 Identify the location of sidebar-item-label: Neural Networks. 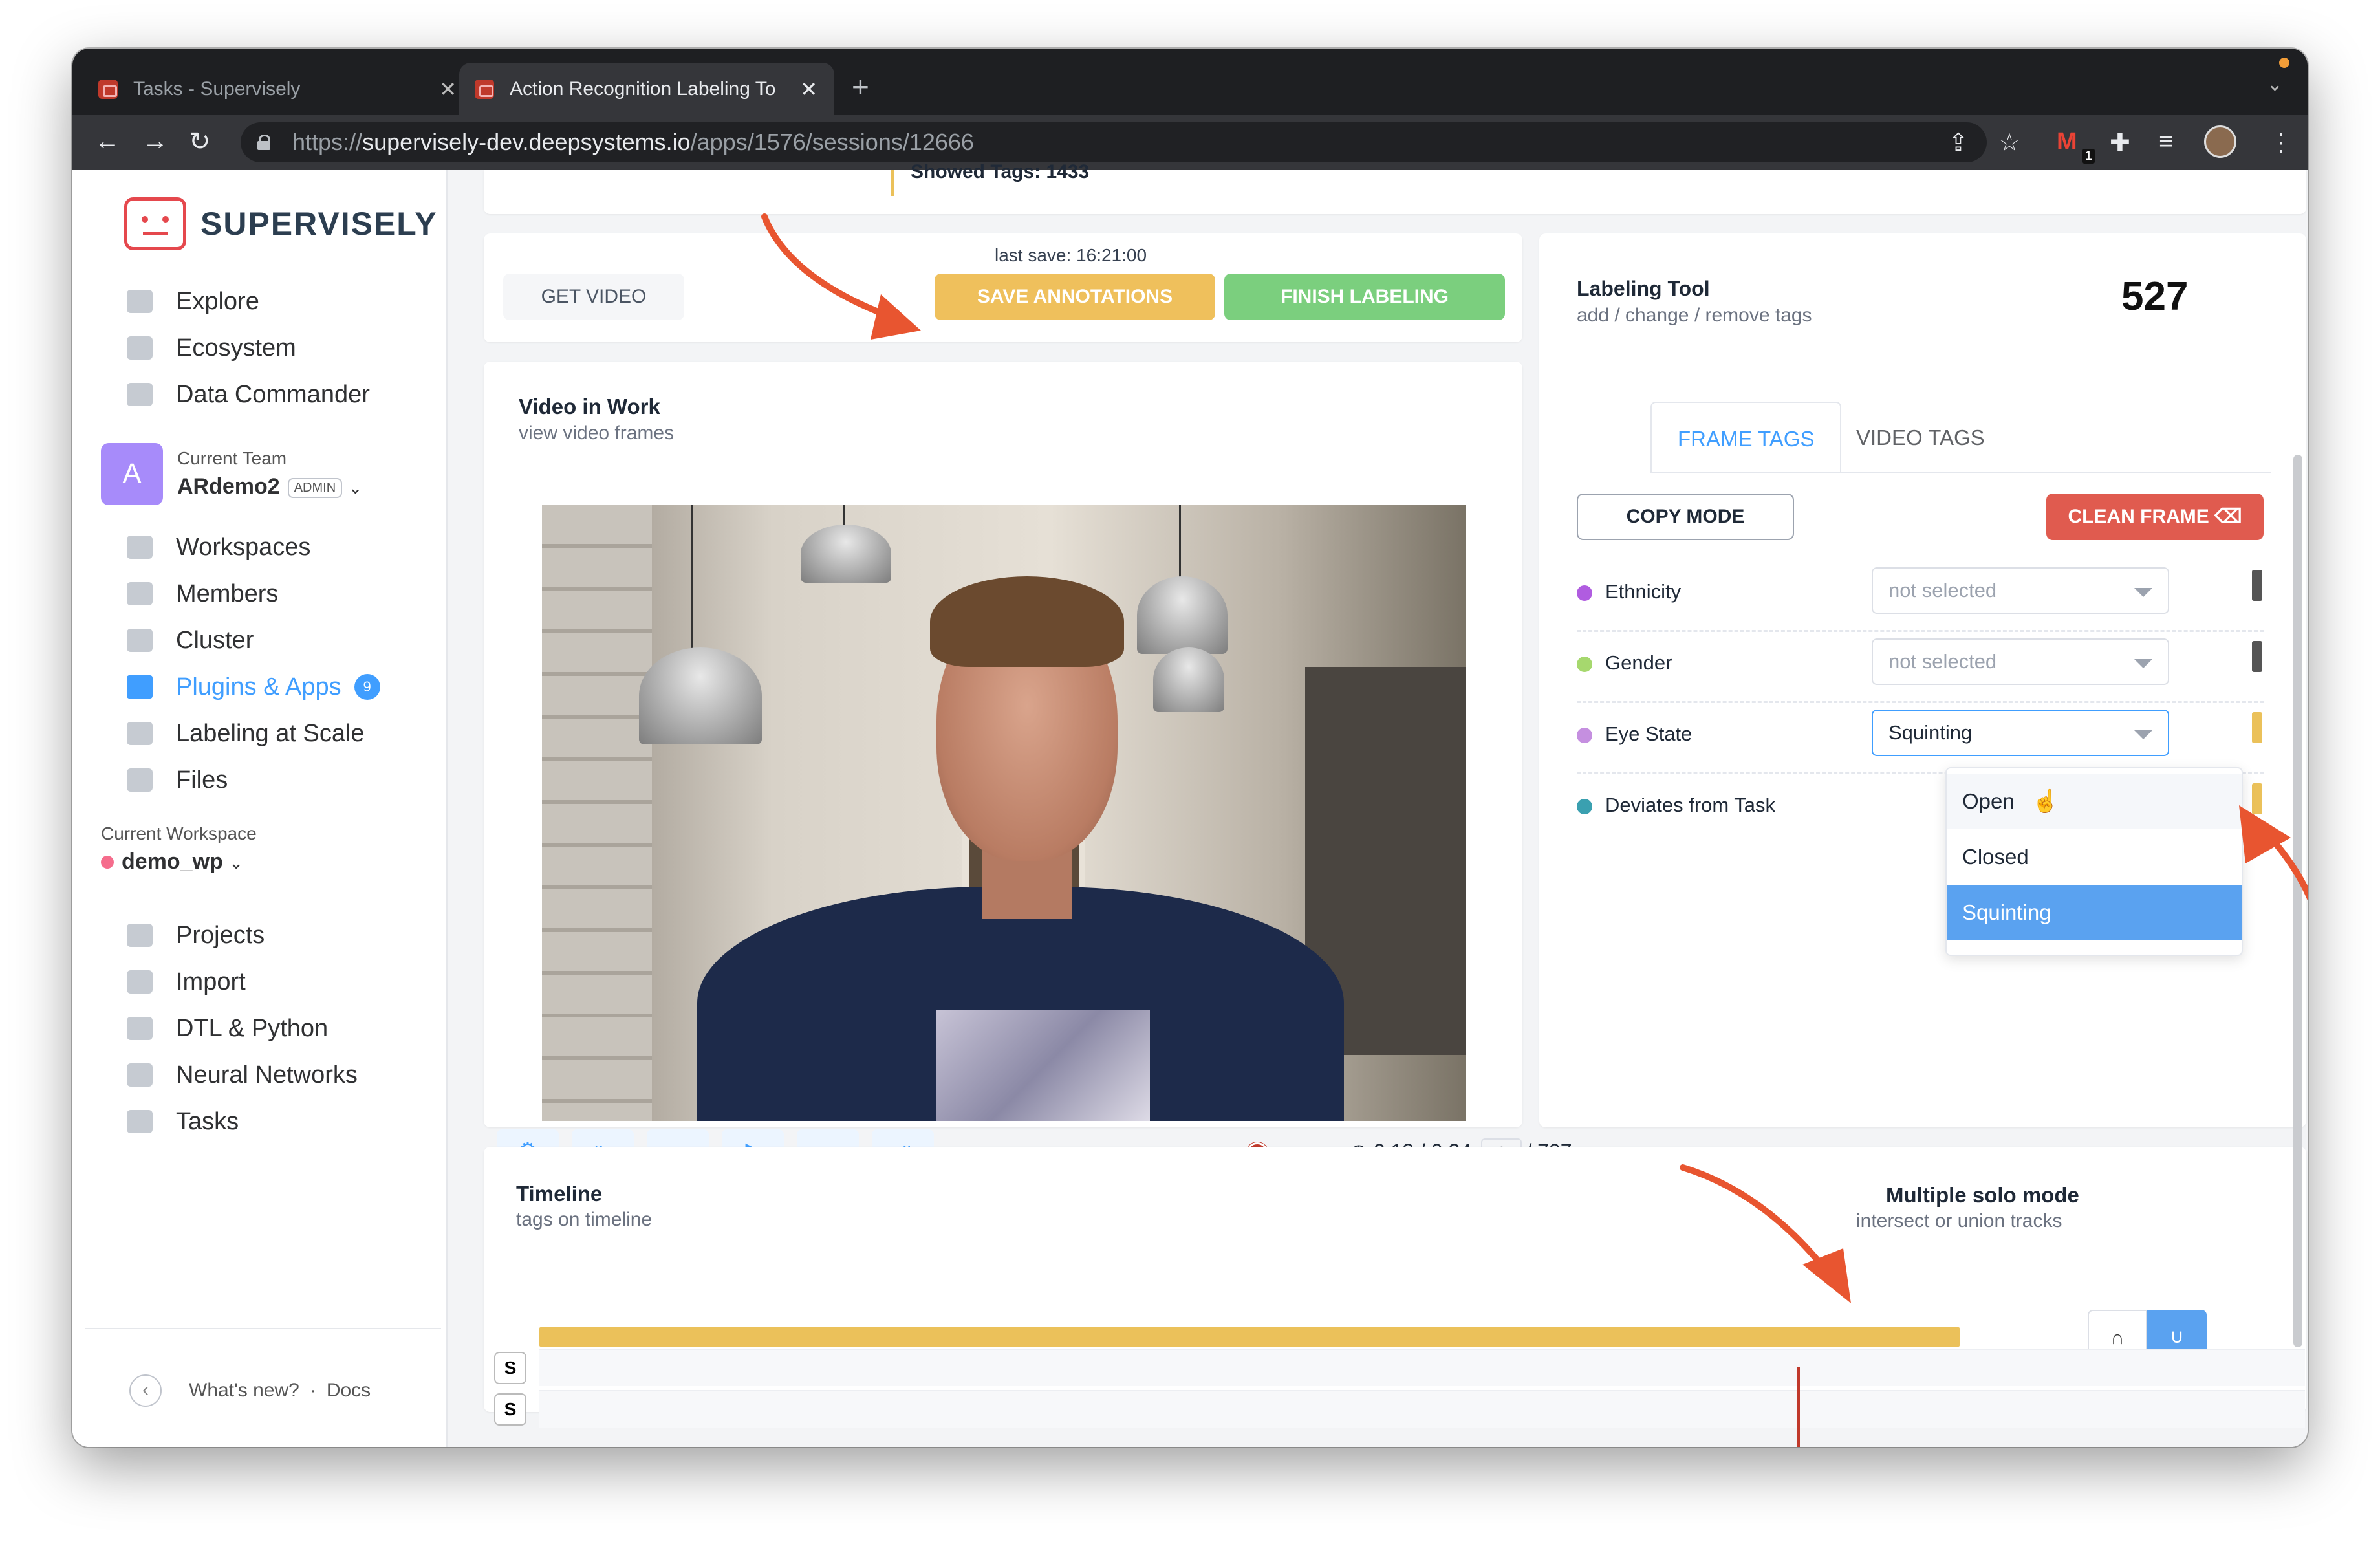
(267, 1075).